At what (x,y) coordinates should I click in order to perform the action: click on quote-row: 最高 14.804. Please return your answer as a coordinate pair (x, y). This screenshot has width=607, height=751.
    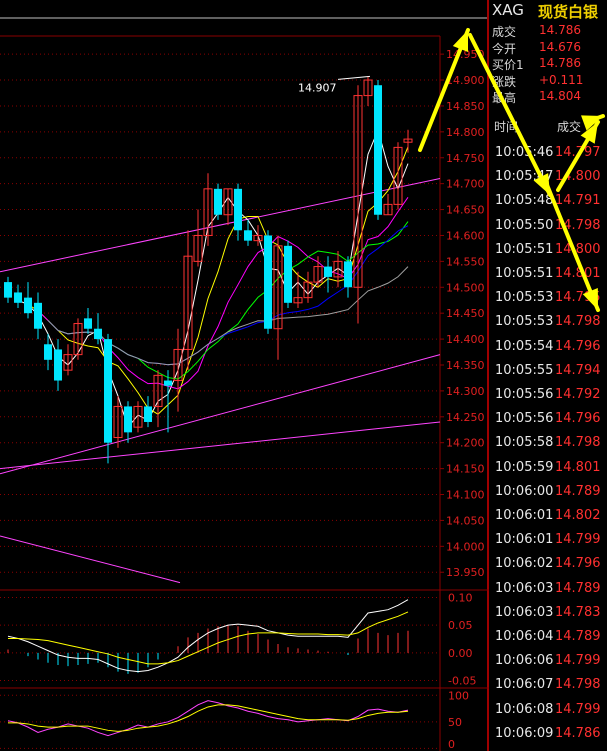
    Looking at the image, I should click on (548, 97).